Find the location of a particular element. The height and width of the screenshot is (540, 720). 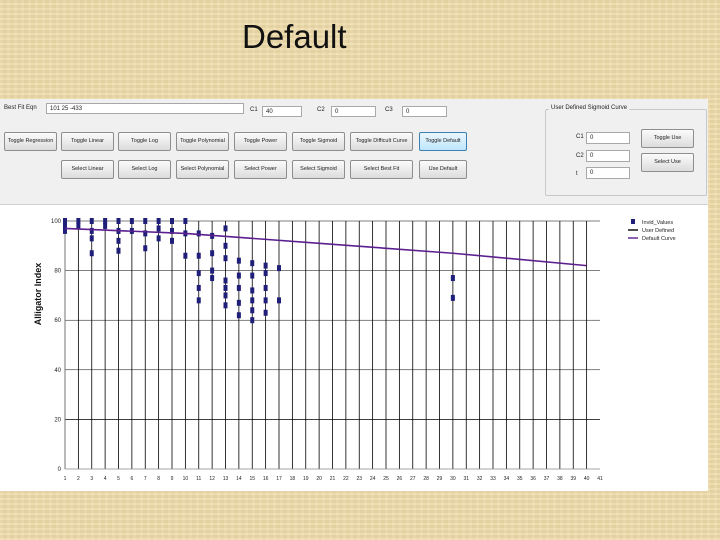

x-tick-label: 20 is located at coordinates (319, 479).